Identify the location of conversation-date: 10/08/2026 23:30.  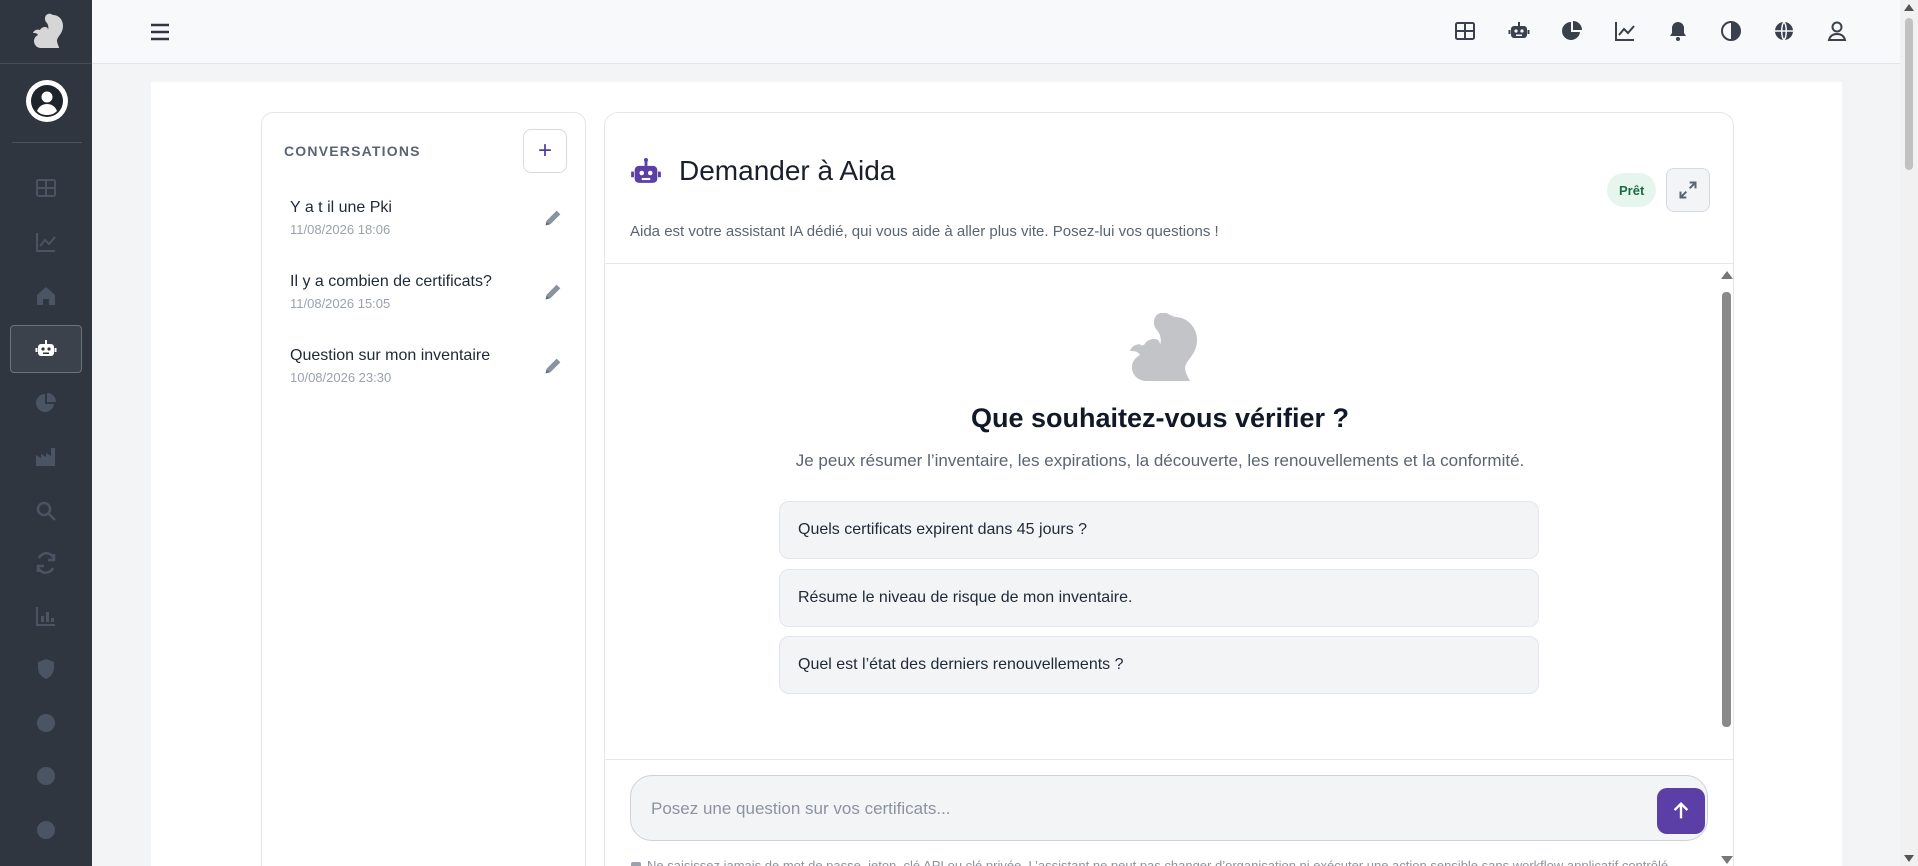
(341, 377).